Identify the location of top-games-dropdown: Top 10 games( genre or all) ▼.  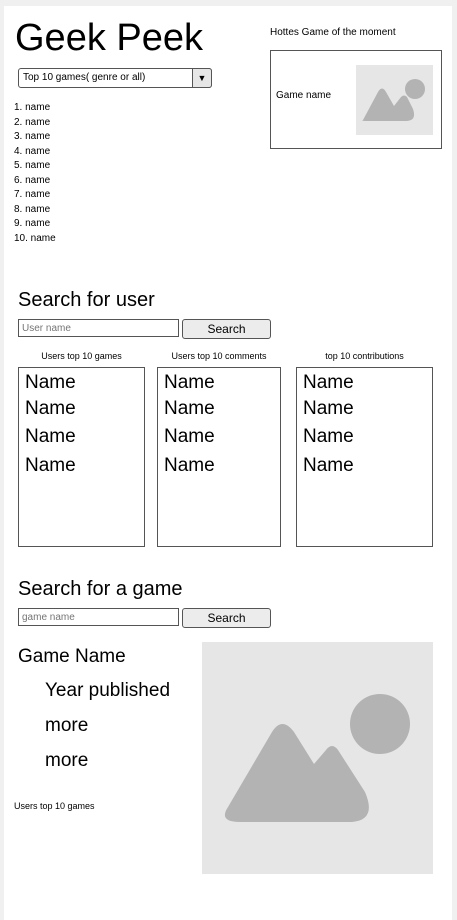
(115, 78).